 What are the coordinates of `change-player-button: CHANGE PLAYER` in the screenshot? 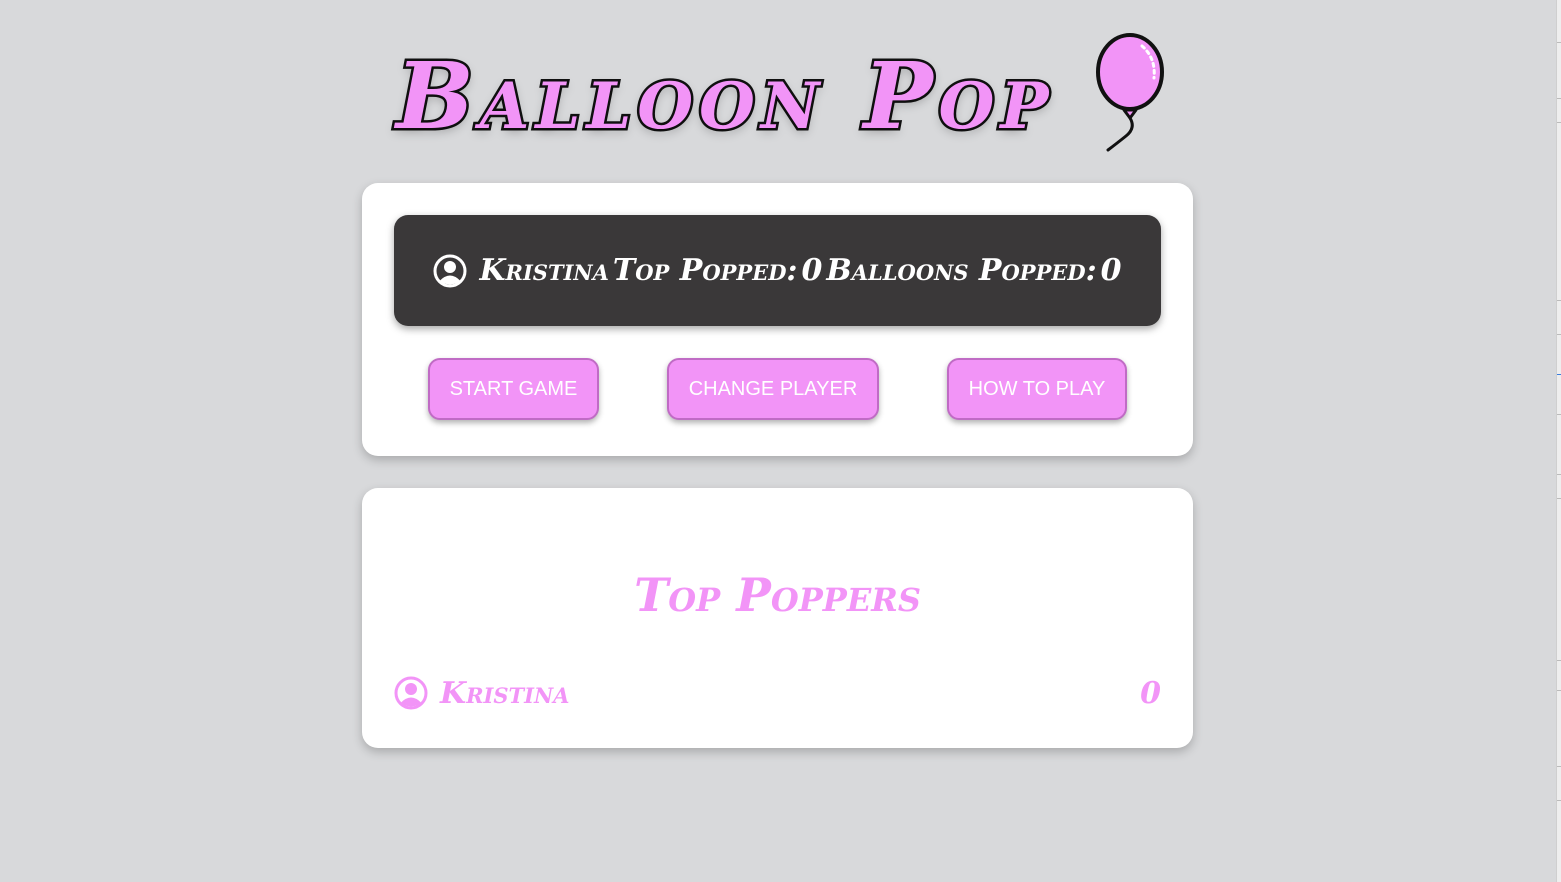 It's located at (773, 389).